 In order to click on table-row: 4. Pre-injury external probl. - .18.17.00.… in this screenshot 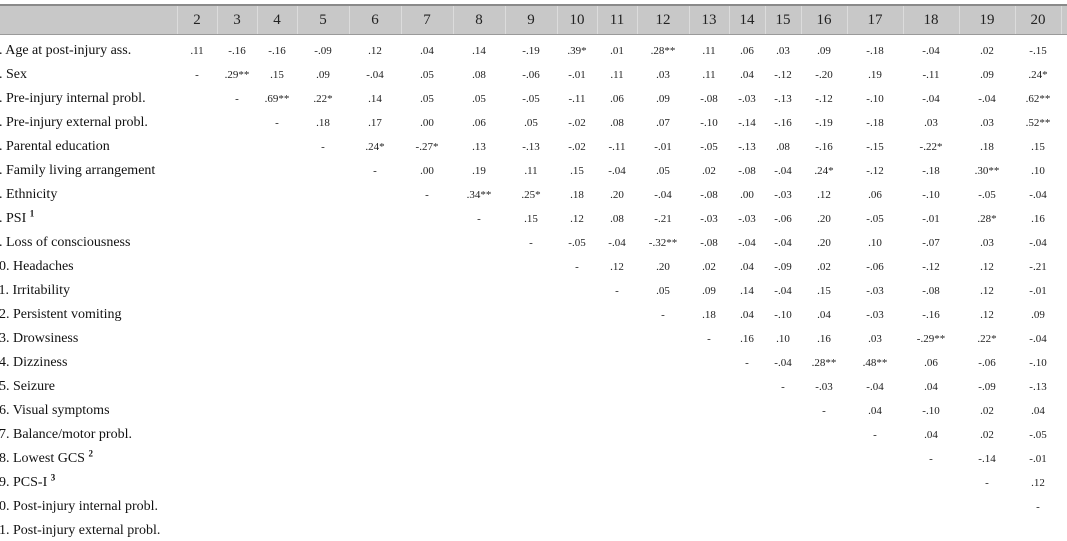, I will do `click(533, 123)`.